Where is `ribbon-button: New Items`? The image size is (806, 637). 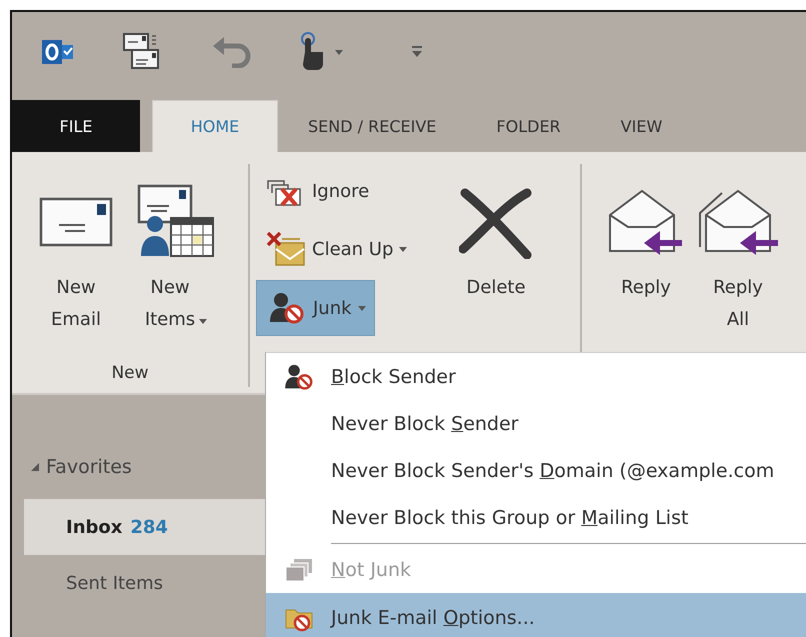 ribbon-button: New Items is located at coordinates (176, 250).